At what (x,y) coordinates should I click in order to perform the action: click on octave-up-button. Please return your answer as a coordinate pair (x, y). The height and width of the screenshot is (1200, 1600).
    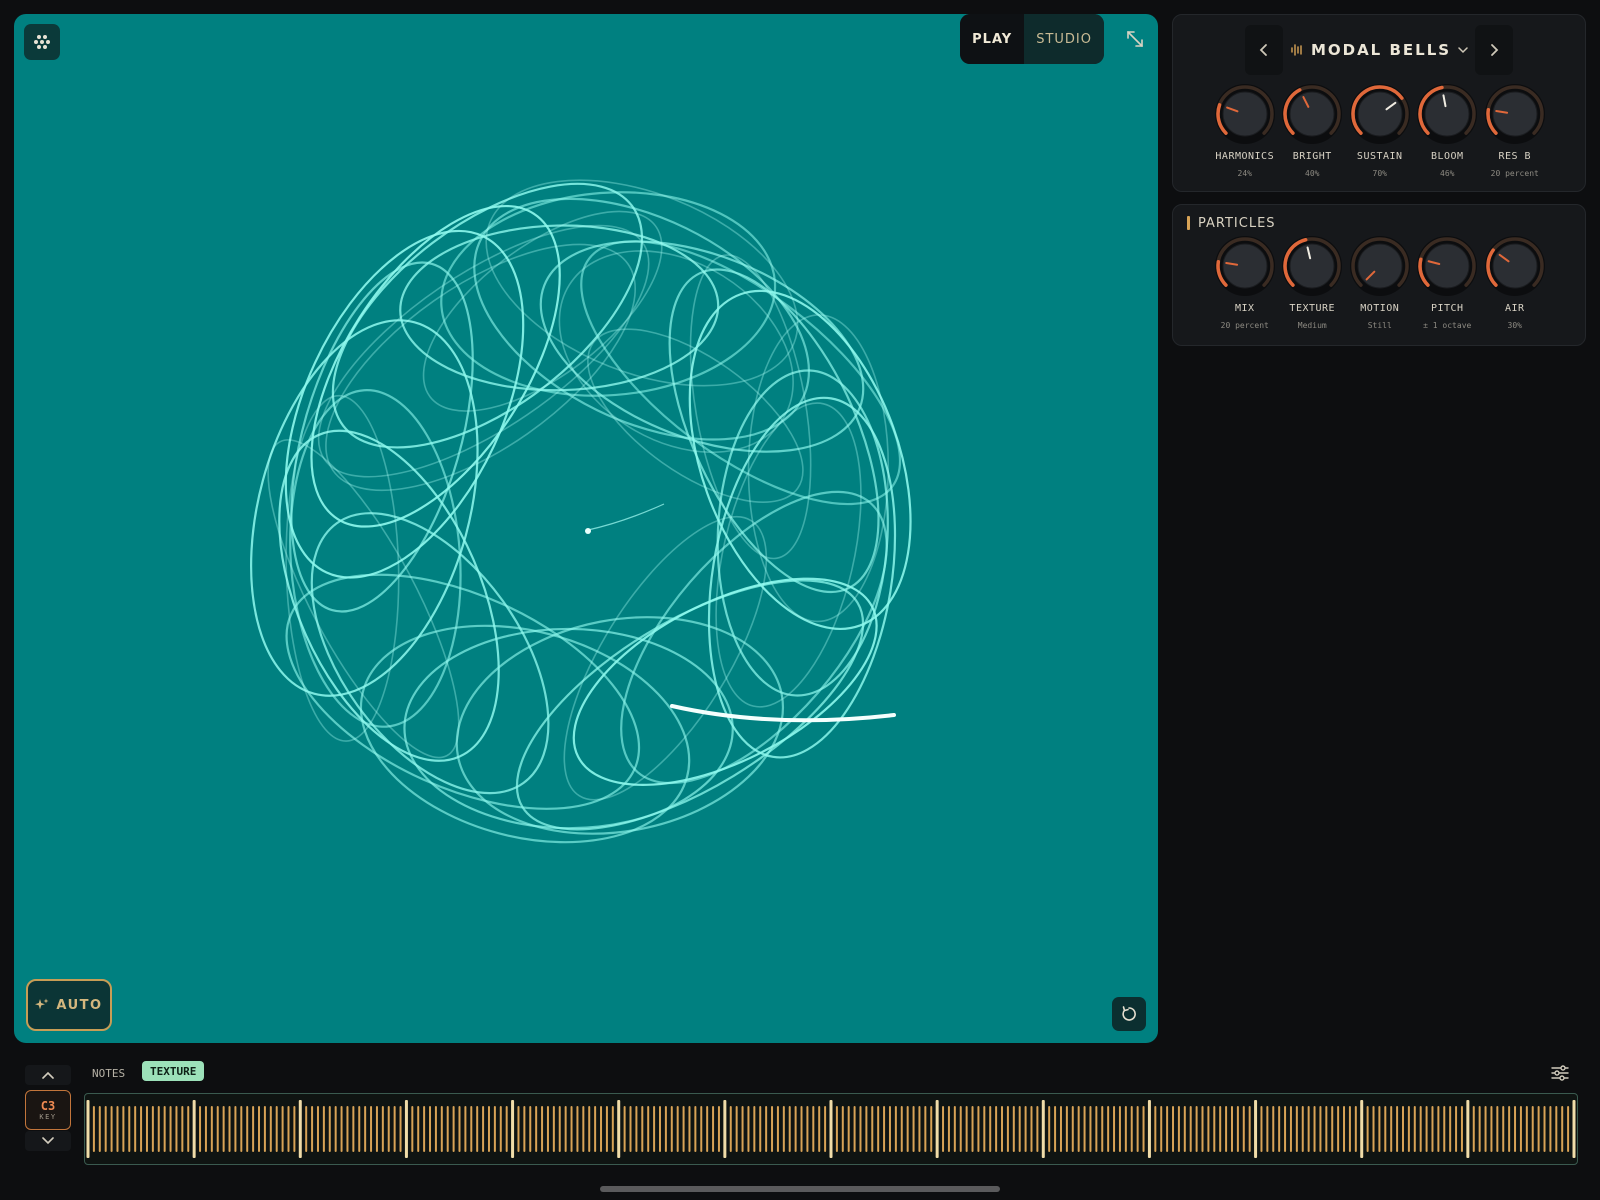
    Looking at the image, I should click on (48, 1075).